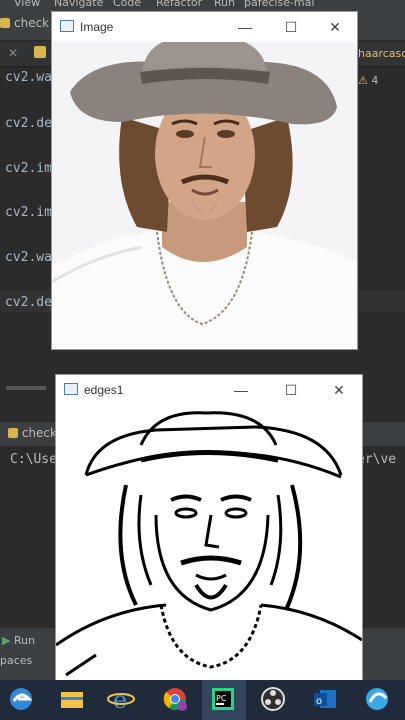  I want to click on close-icon: ✕, so click(13, 53).